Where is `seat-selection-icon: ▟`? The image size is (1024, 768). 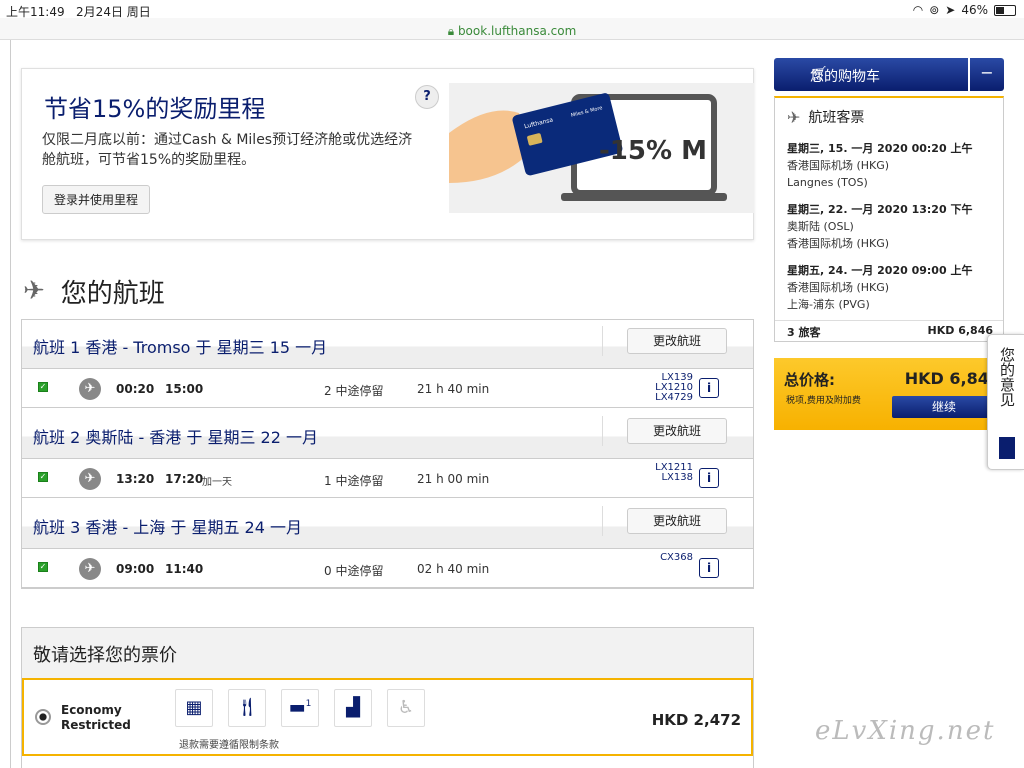
seat-selection-icon: ▟ is located at coordinates (353, 708).